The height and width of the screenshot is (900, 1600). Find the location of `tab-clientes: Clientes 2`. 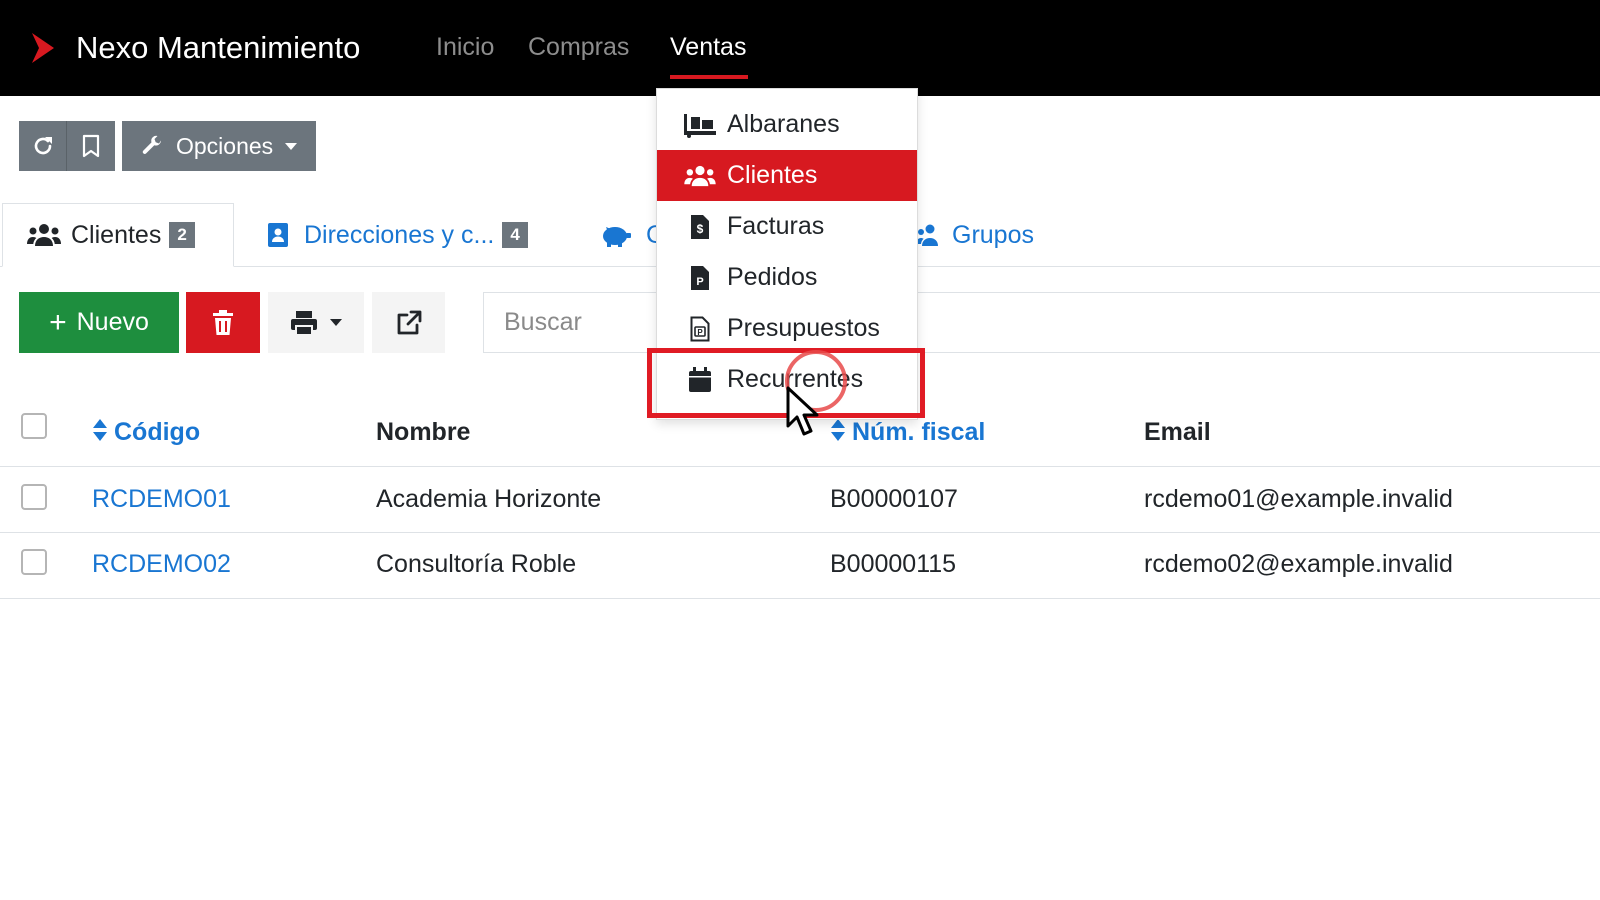

tab-clientes: Clientes 2 is located at coordinates (118, 235).